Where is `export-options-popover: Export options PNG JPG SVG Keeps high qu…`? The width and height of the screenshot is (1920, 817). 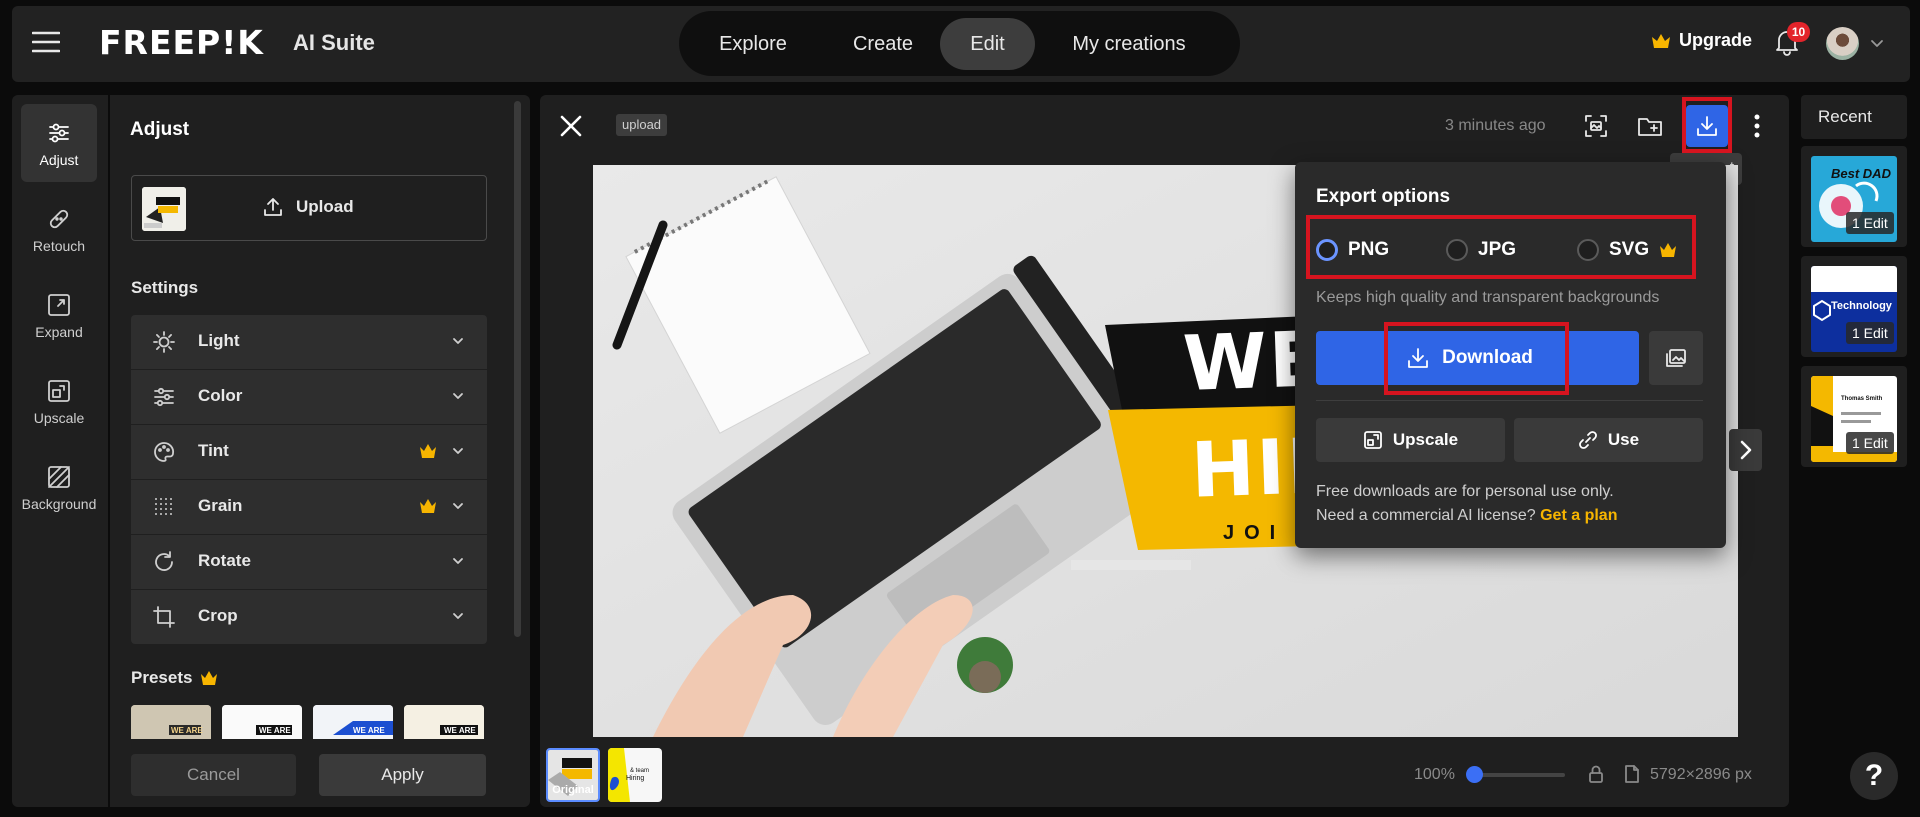 export-options-popover: Export options PNG JPG SVG Keeps high qu… is located at coordinates (1510, 355).